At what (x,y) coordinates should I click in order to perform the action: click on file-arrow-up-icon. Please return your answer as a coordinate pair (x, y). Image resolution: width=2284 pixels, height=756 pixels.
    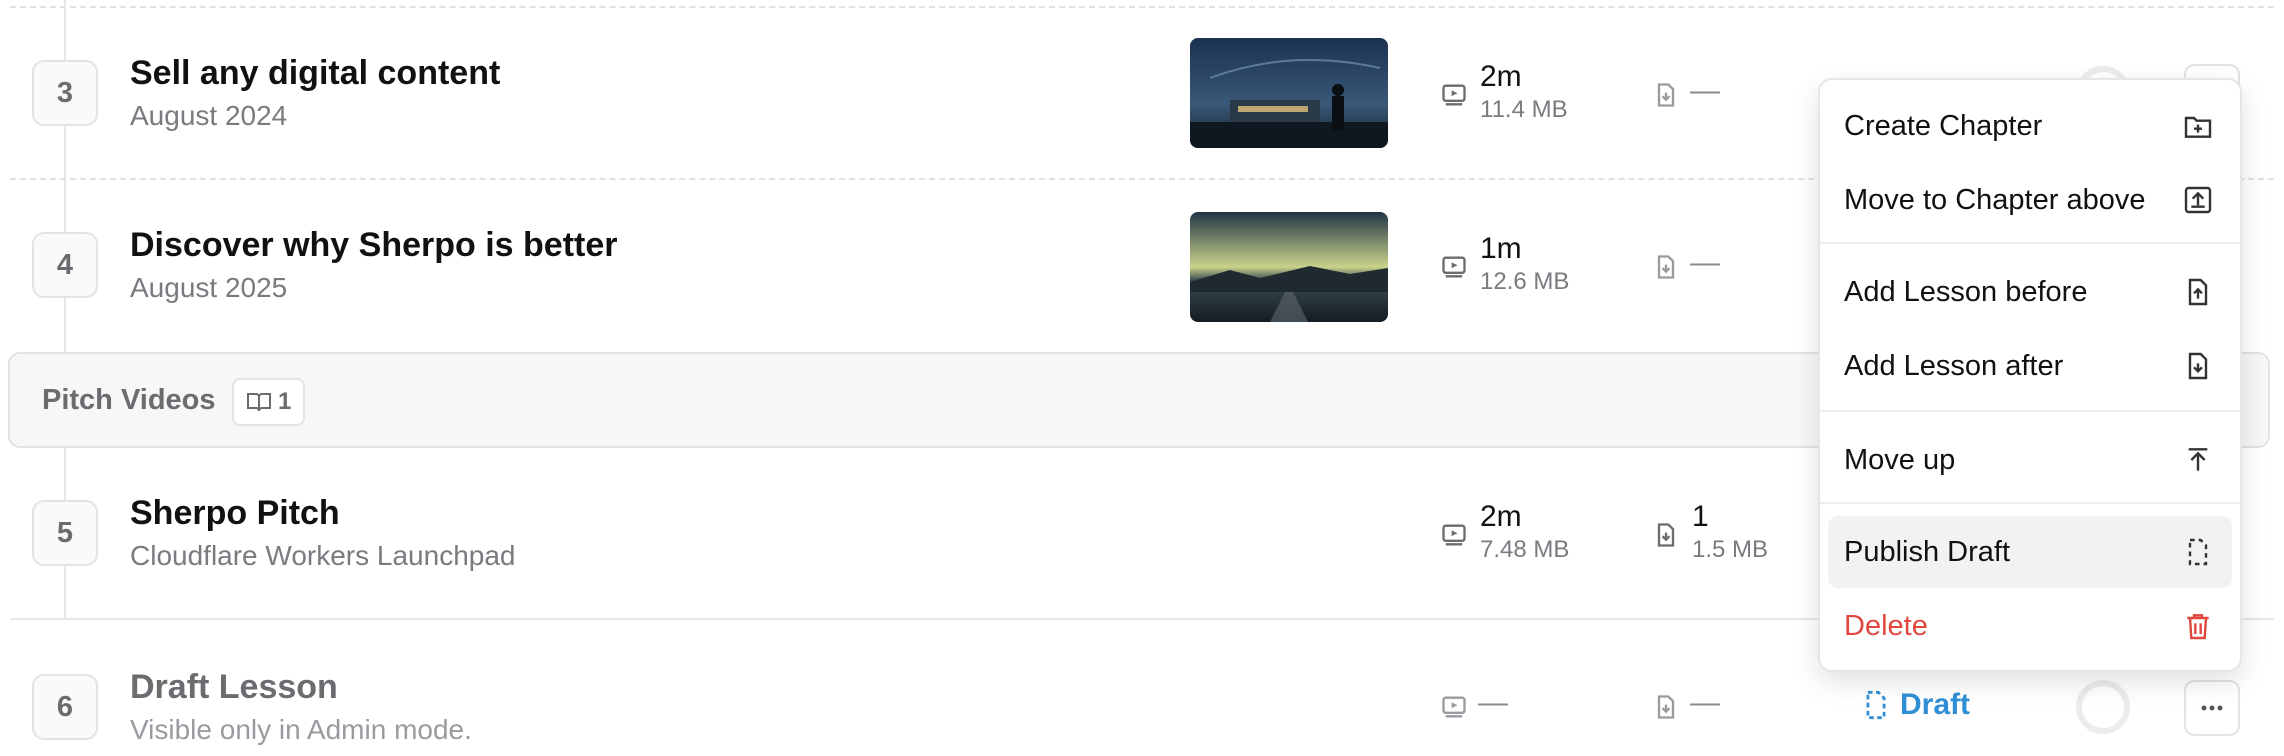
    Looking at the image, I should click on (2198, 292).